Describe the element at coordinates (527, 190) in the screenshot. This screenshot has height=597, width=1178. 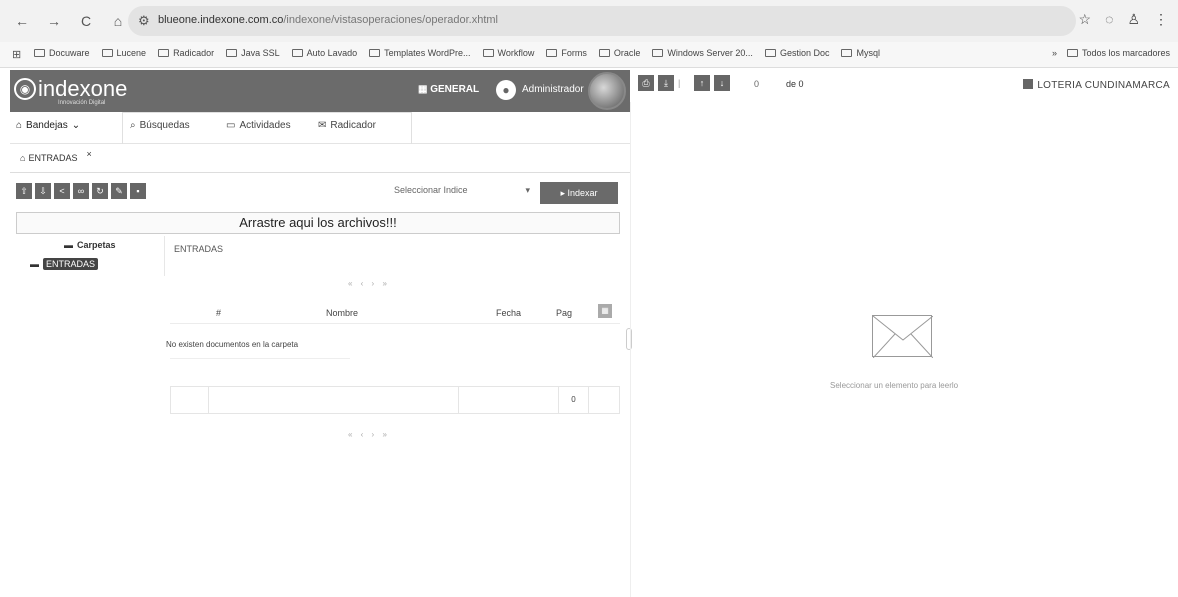
I see `chevron-down-icon: ▾` at that location.